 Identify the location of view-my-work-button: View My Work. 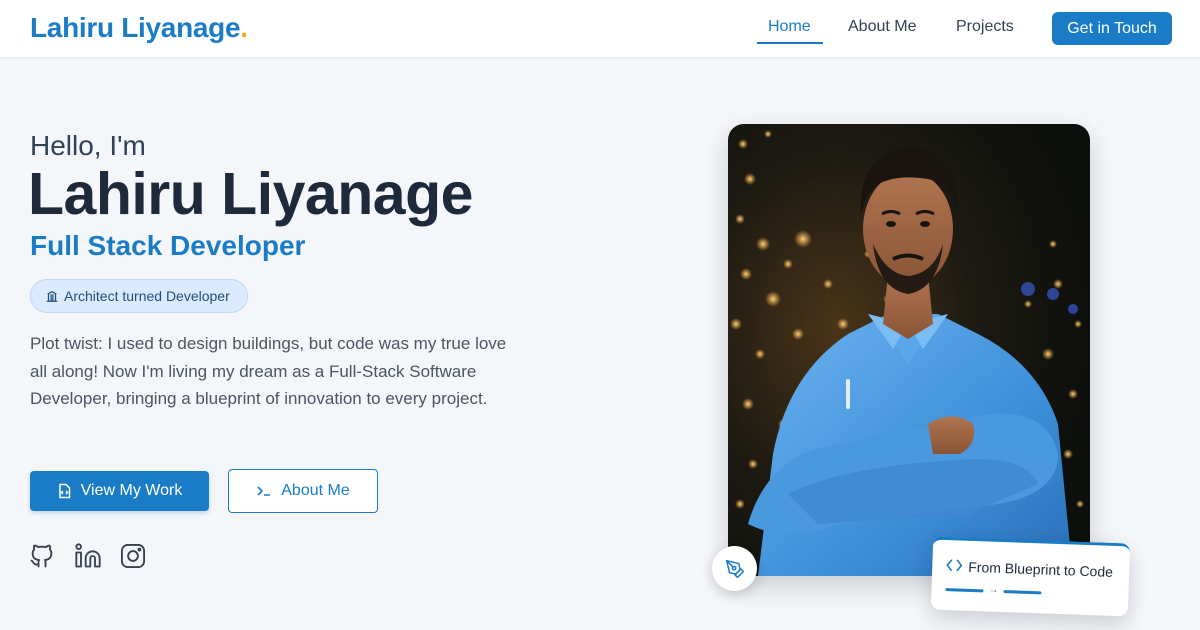
(119, 491).